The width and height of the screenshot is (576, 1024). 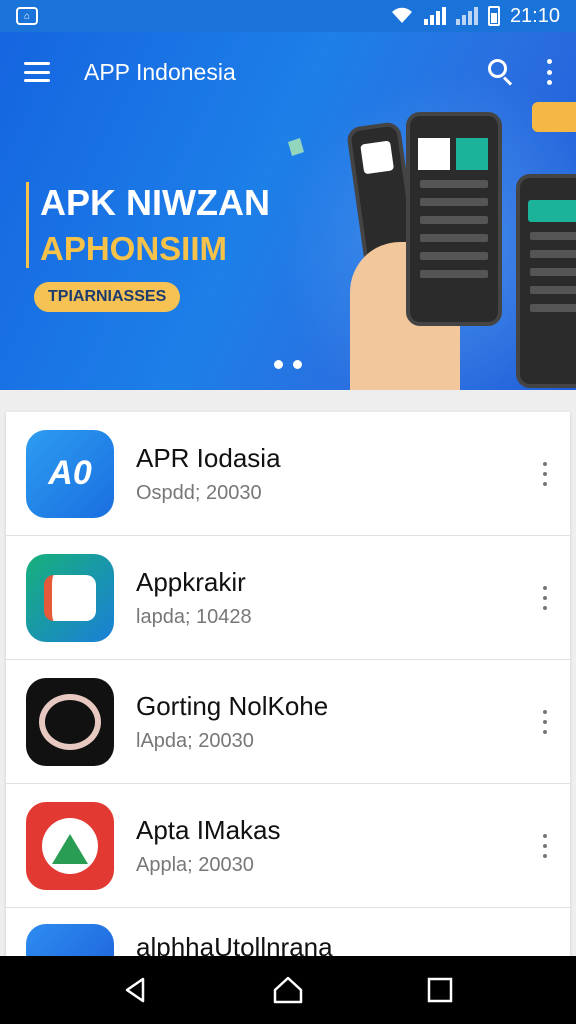 I want to click on status-icons: 21:10, so click(x=475, y=16).